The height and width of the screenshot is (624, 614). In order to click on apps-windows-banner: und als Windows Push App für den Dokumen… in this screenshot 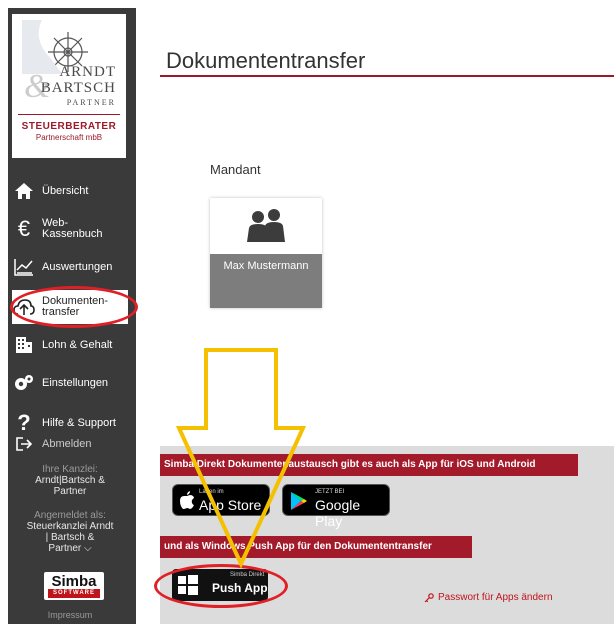, I will do `click(316, 547)`.